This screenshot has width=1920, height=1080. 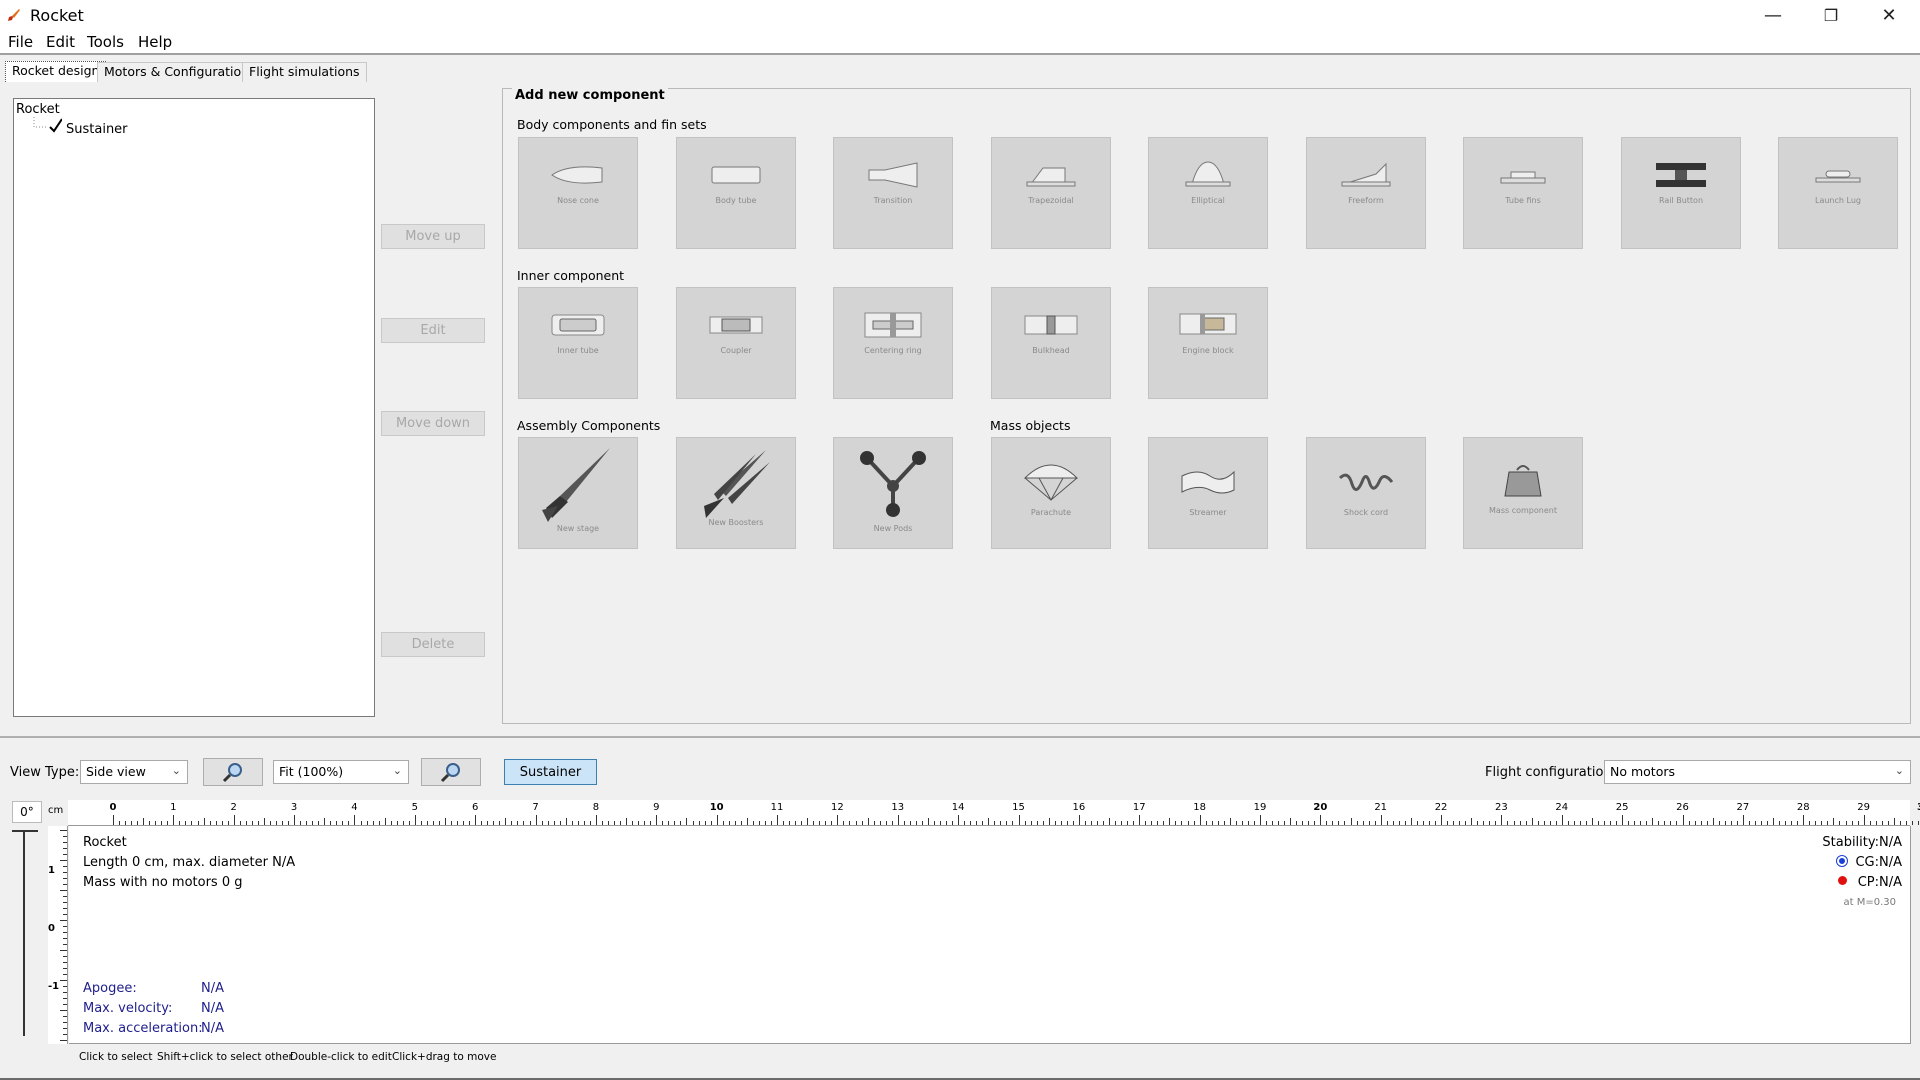 I want to click on new-stage-icon, so click(x=576, y=485).